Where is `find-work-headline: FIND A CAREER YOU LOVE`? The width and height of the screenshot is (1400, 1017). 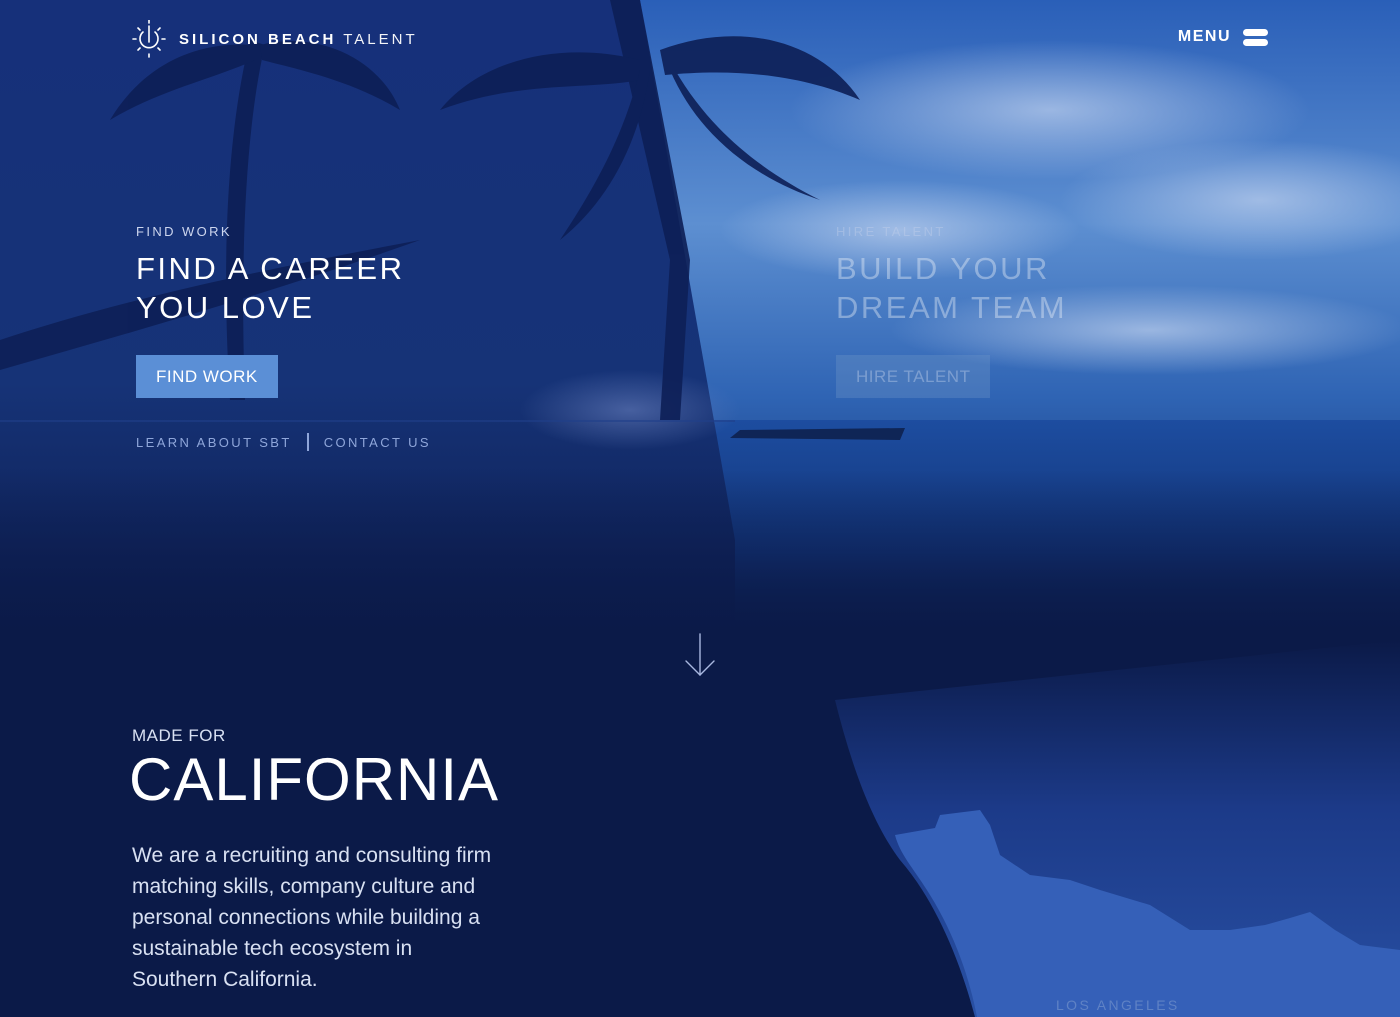 find-work-headline: FIND A CAREER YOU LOVE is located at coordinates (270, 288).